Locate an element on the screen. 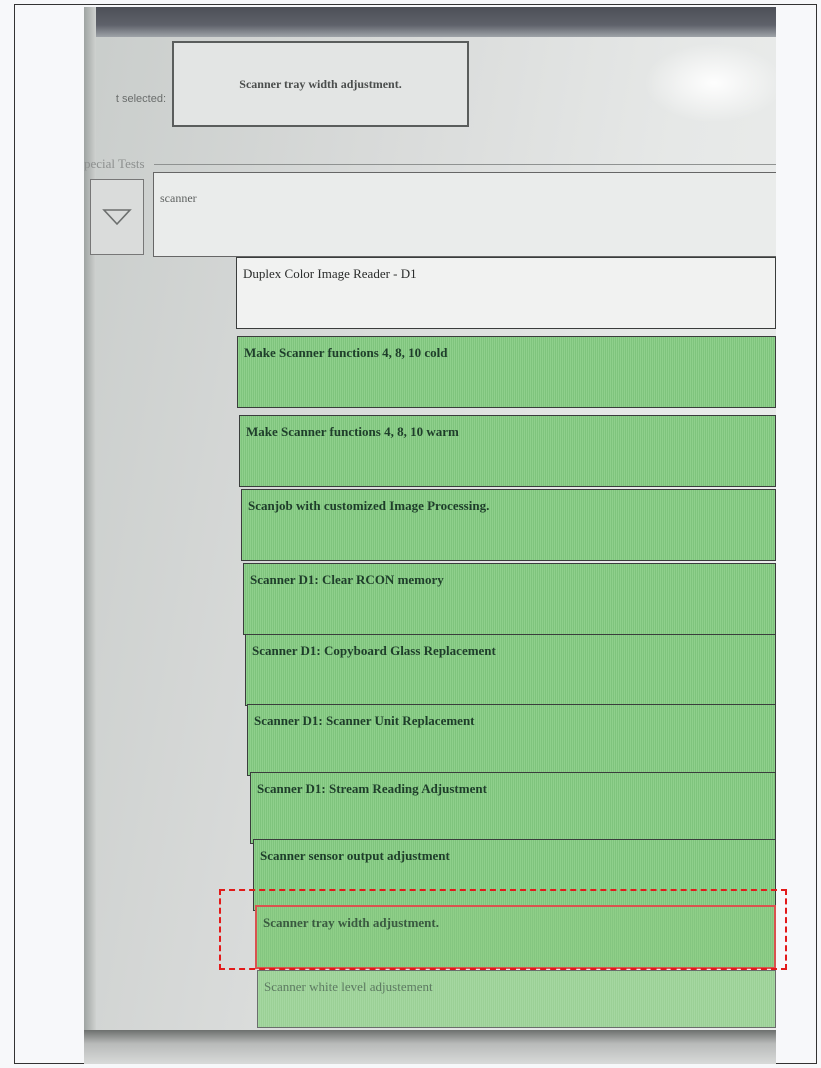  selection-highlight-box is located at coordinates (503, 929).